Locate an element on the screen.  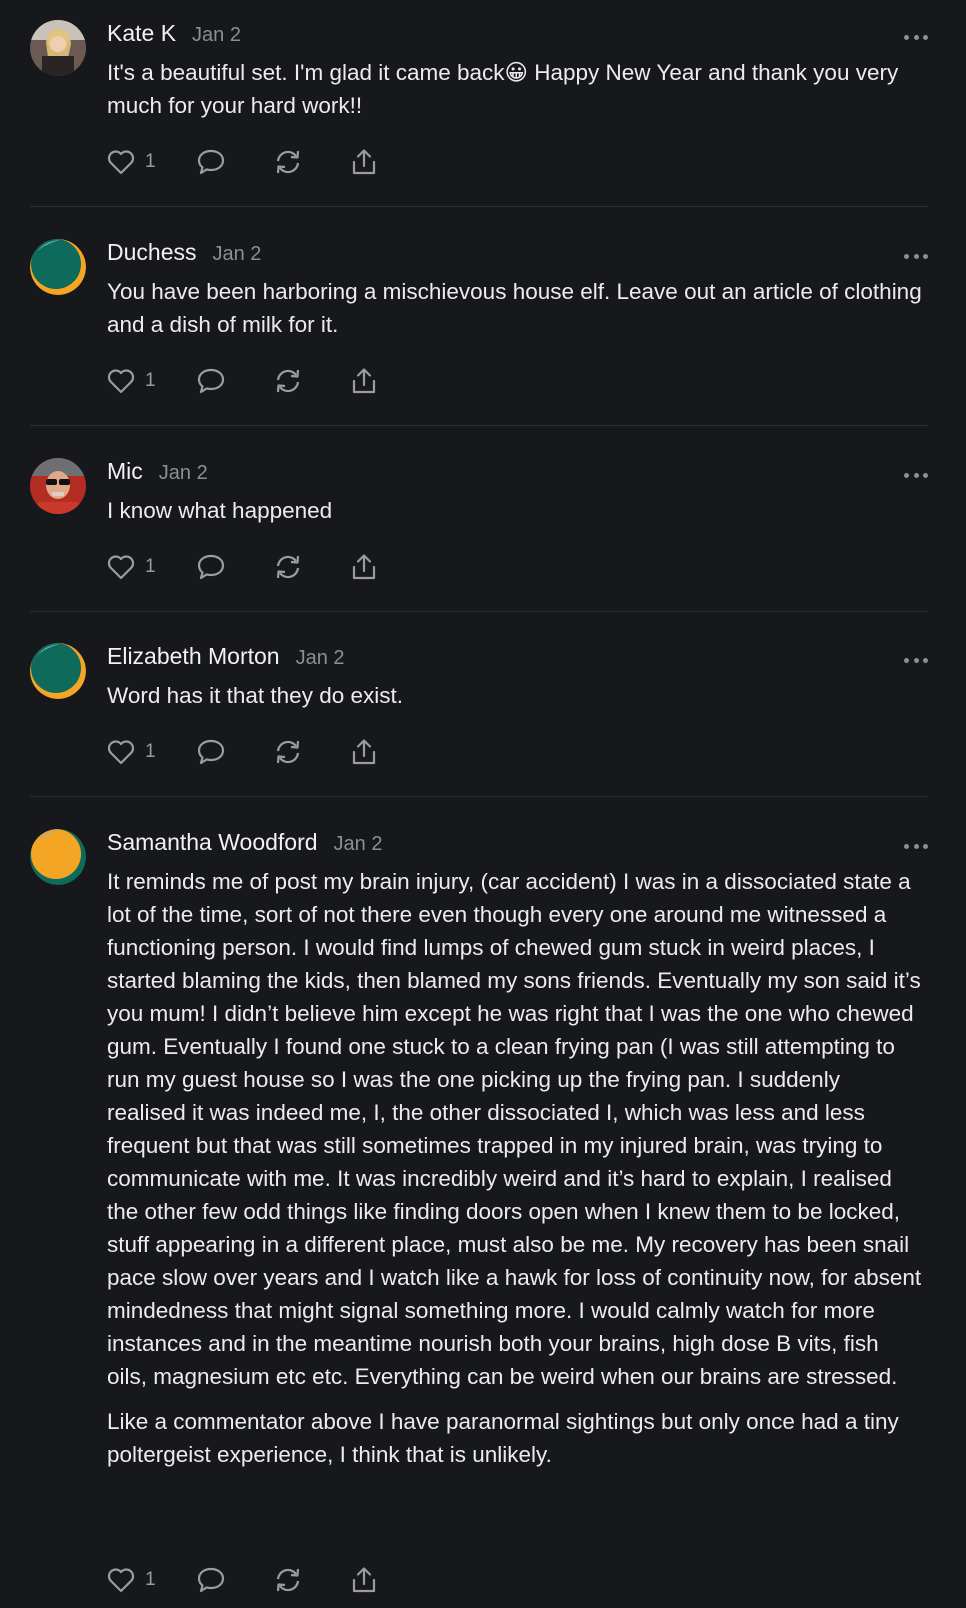
comment-body: I know what happened is located at coordinates (515, 510).